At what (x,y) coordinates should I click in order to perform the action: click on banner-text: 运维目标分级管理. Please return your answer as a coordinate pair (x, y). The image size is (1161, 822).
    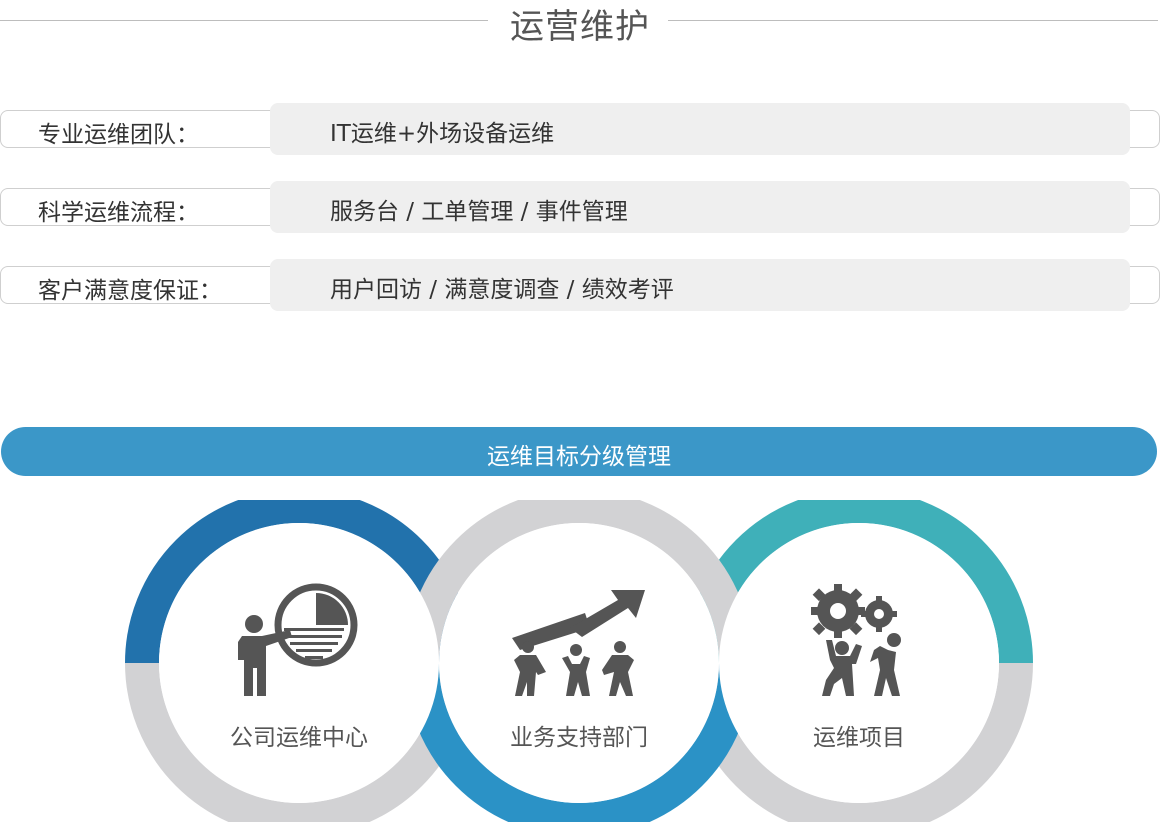
    Looking at the image, I should click on (579, 457).